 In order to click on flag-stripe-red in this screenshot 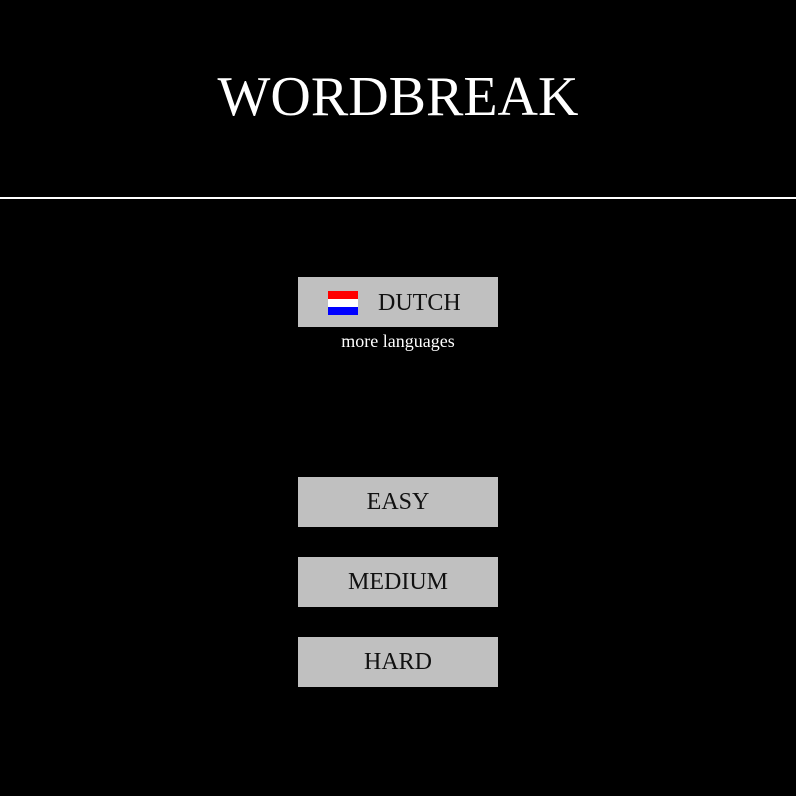, I will do `click(343, 295)`.